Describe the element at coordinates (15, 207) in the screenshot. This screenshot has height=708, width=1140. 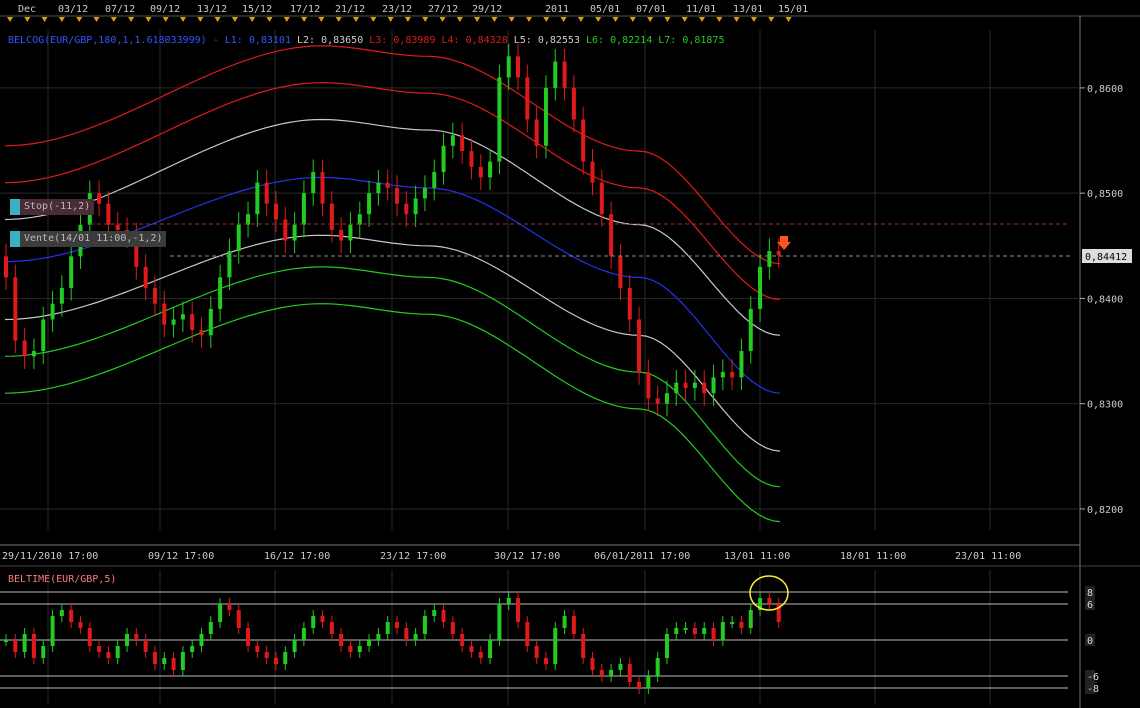
I see `stop-drag-handle` at that location.